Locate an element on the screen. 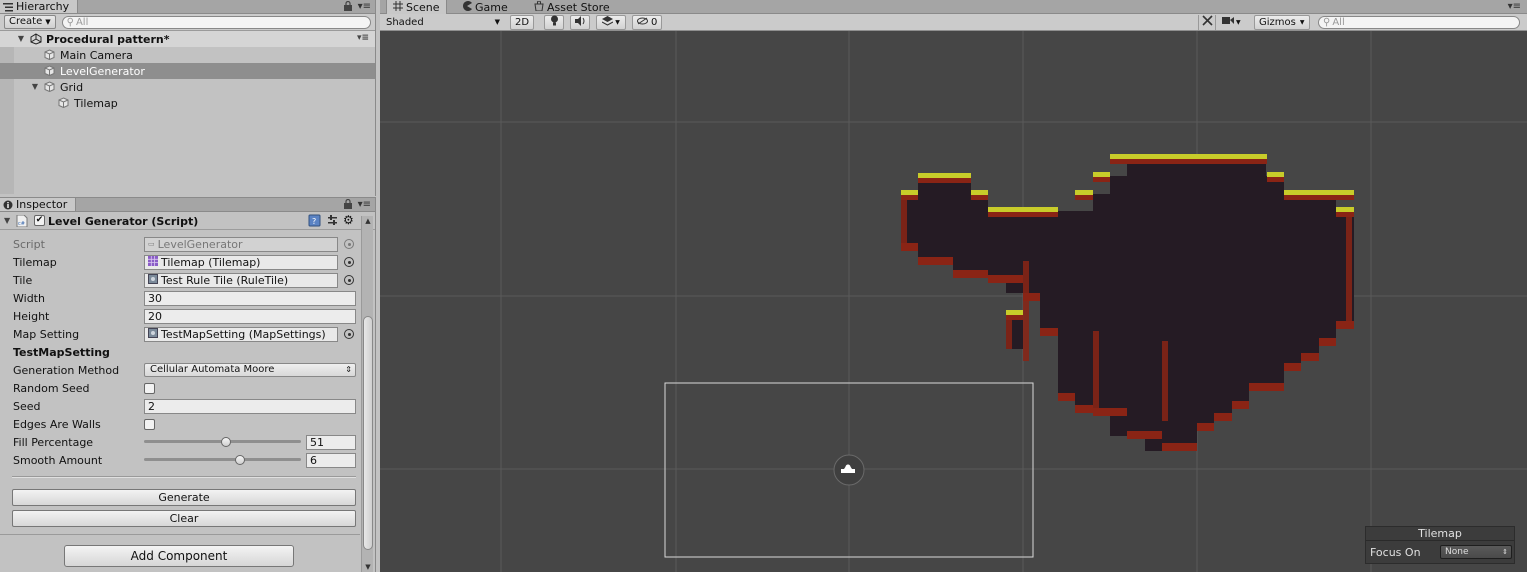  tilemap-field: Tilemap (Tilemap) is located at coordinates (241, 262).